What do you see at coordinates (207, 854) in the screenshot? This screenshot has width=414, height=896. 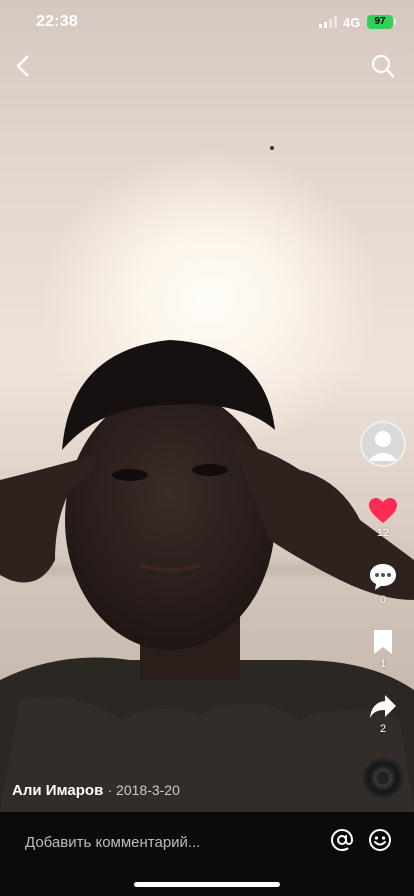 I see `comment-bar` at bounding box center [207, 854].